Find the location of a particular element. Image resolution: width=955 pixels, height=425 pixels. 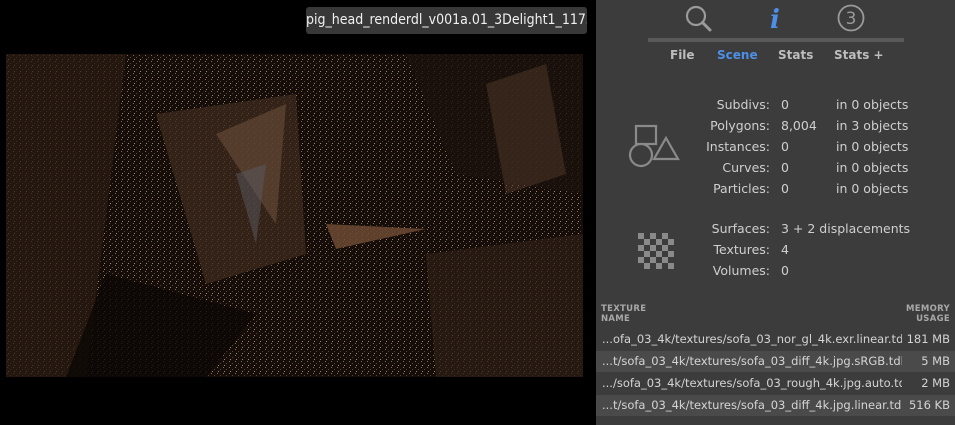

particles-objects: in 0 objects is located at coordinates (872, 188).